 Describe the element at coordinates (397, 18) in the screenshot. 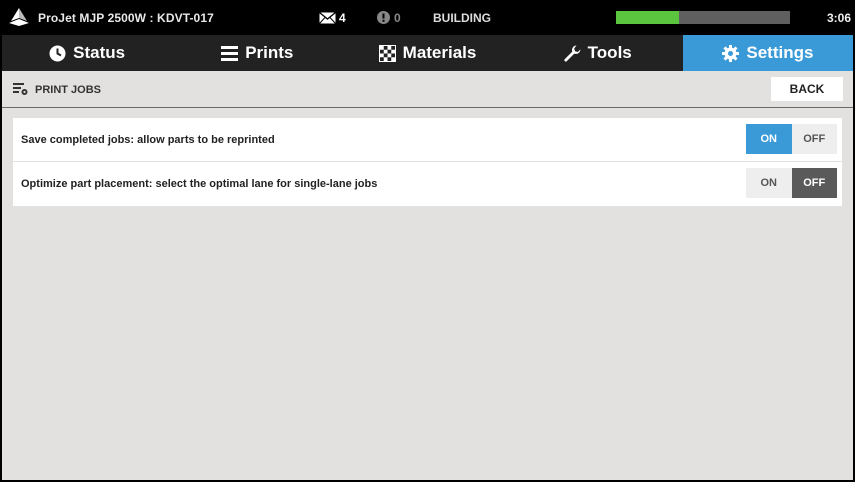

I see `alert-count: 0` at that location.